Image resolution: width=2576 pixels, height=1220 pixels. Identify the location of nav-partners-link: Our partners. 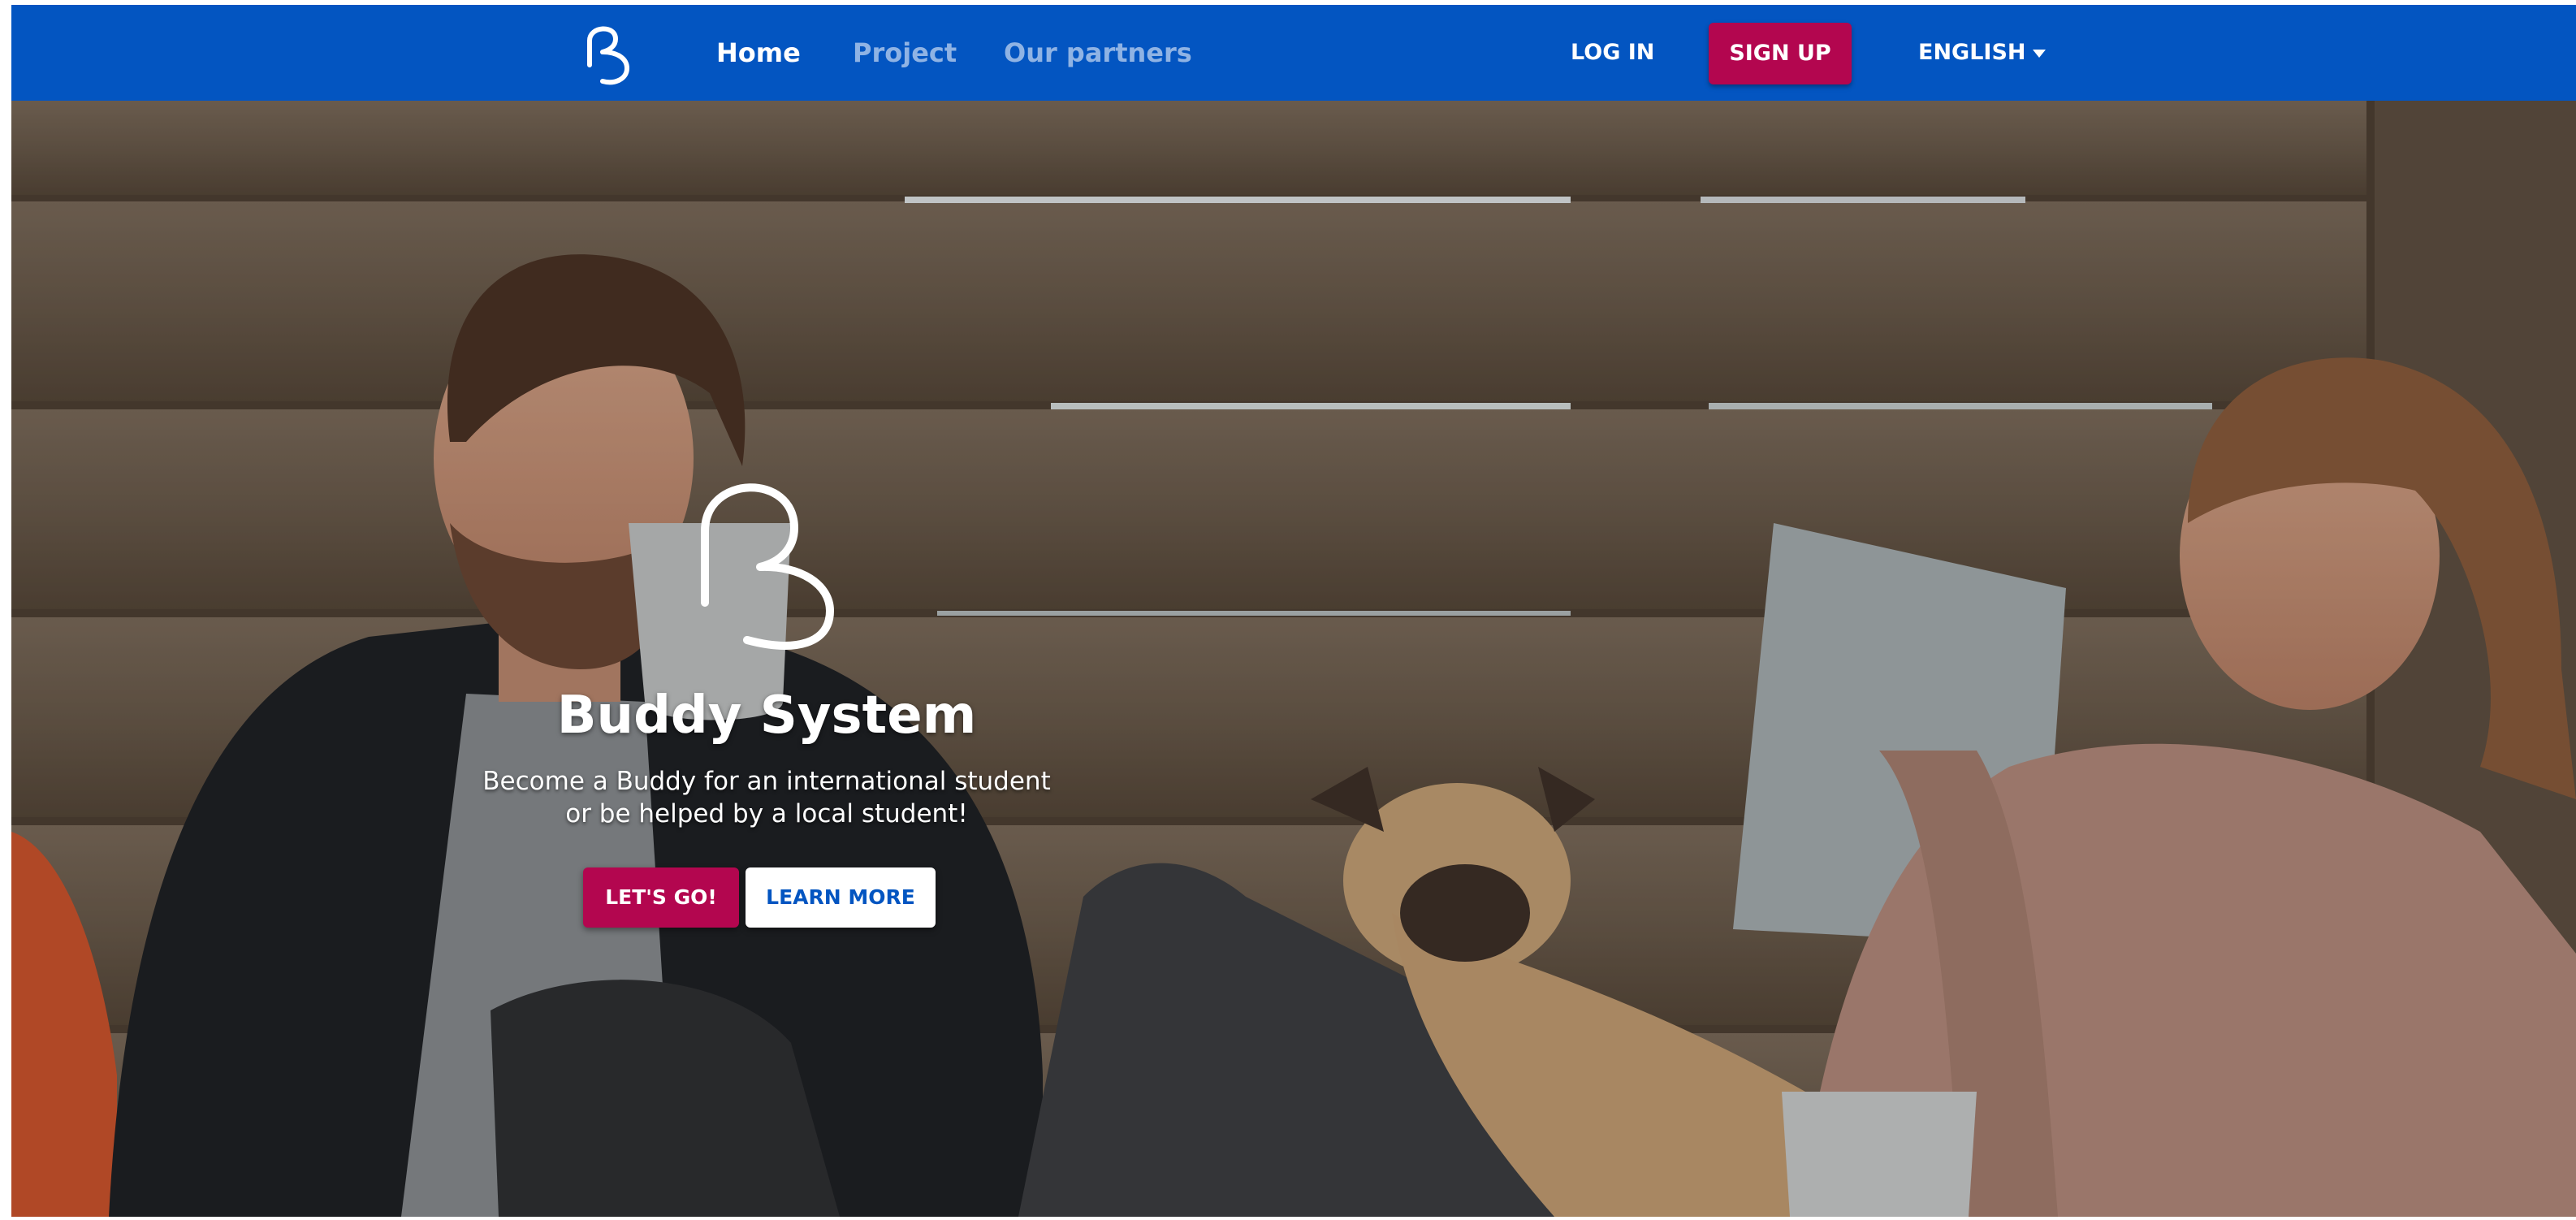
(1098, 53).